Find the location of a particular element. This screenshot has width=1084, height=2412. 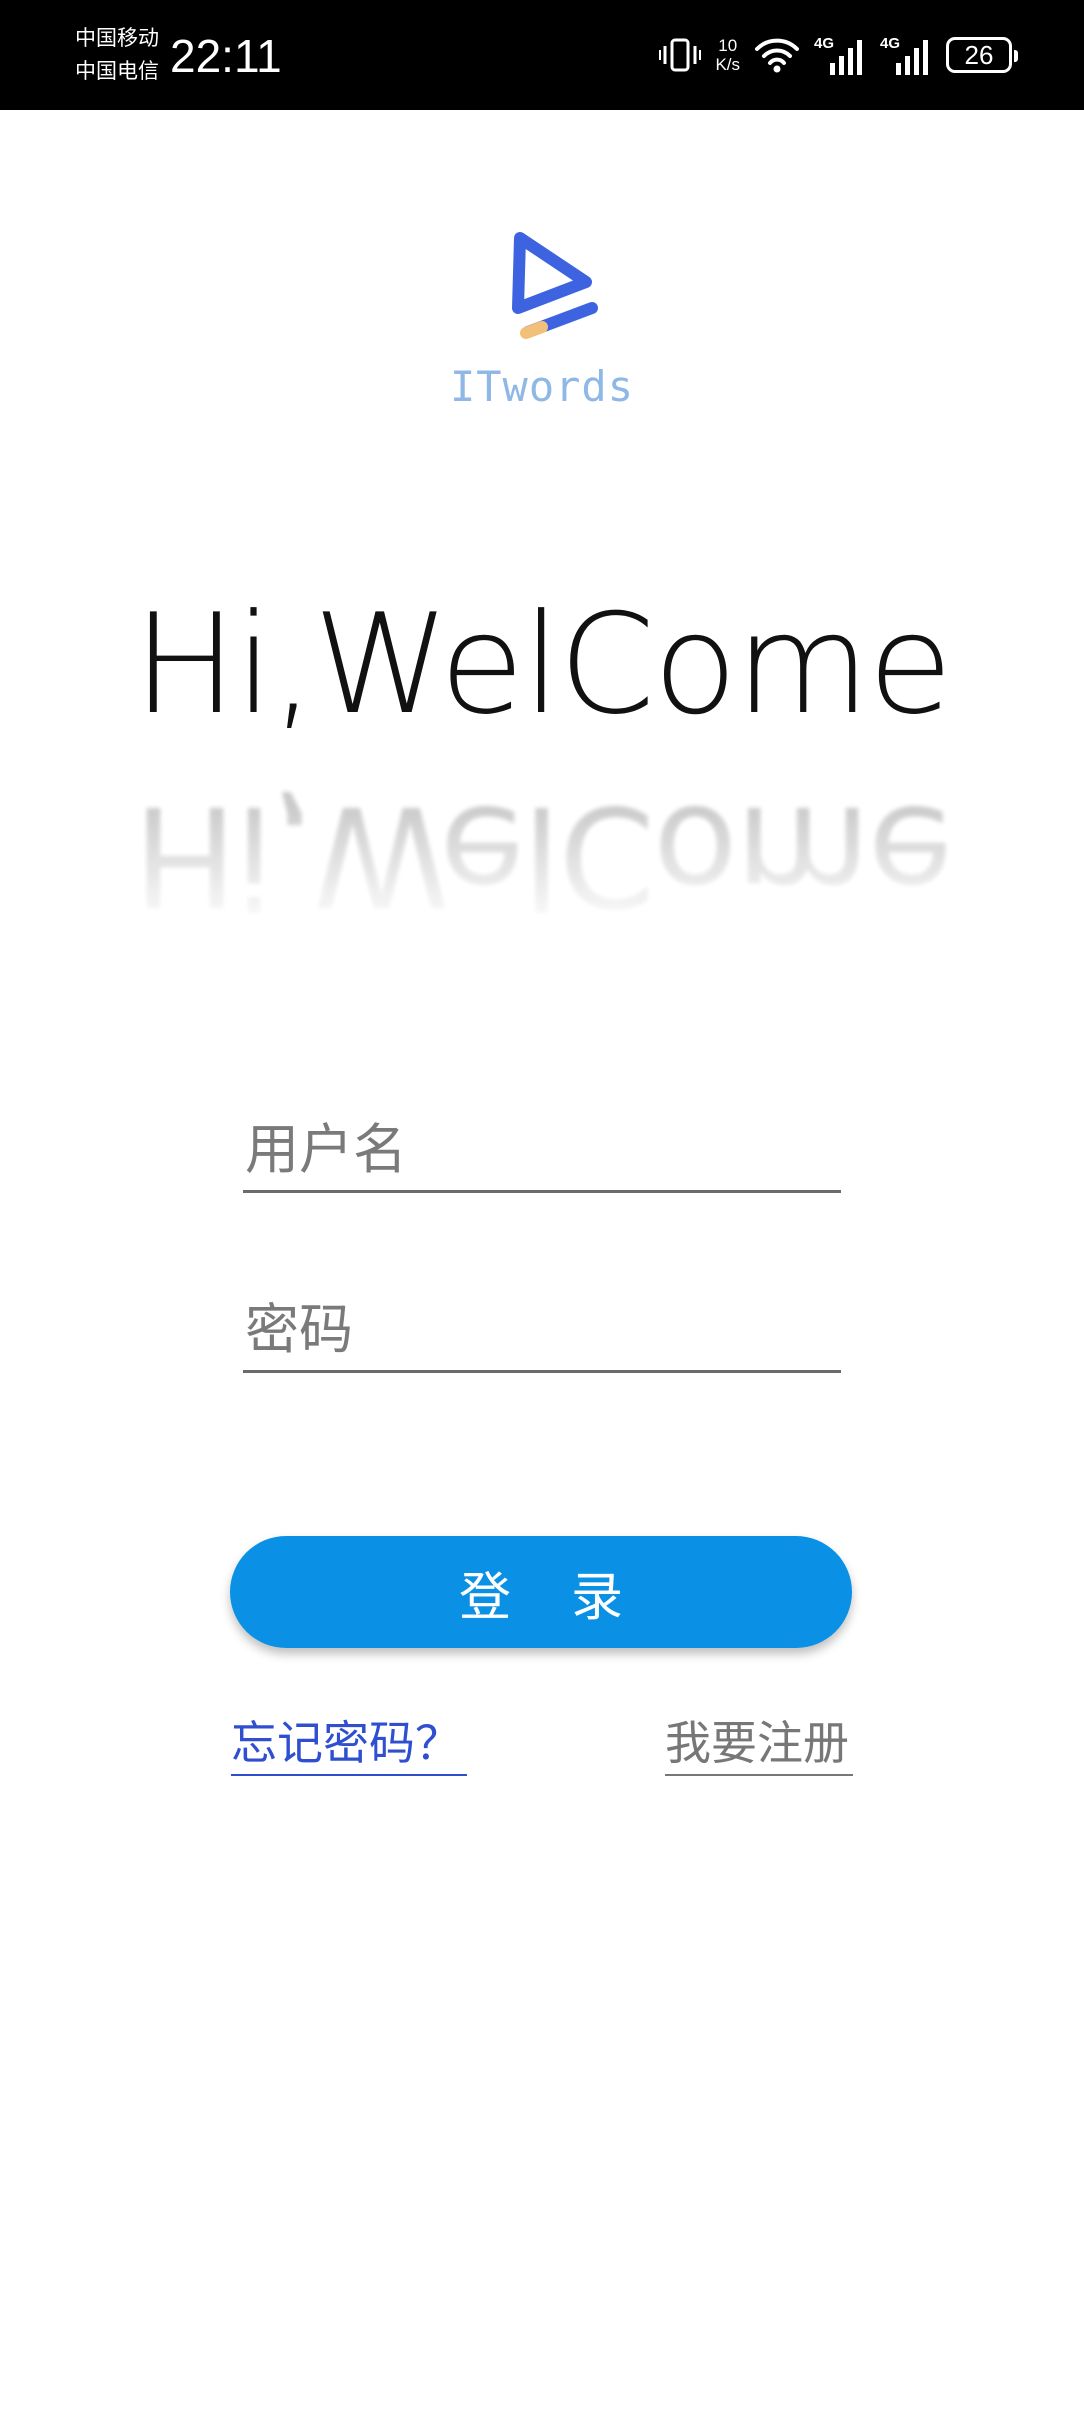

signal-1: 4G is located at coordinates (840, 55).